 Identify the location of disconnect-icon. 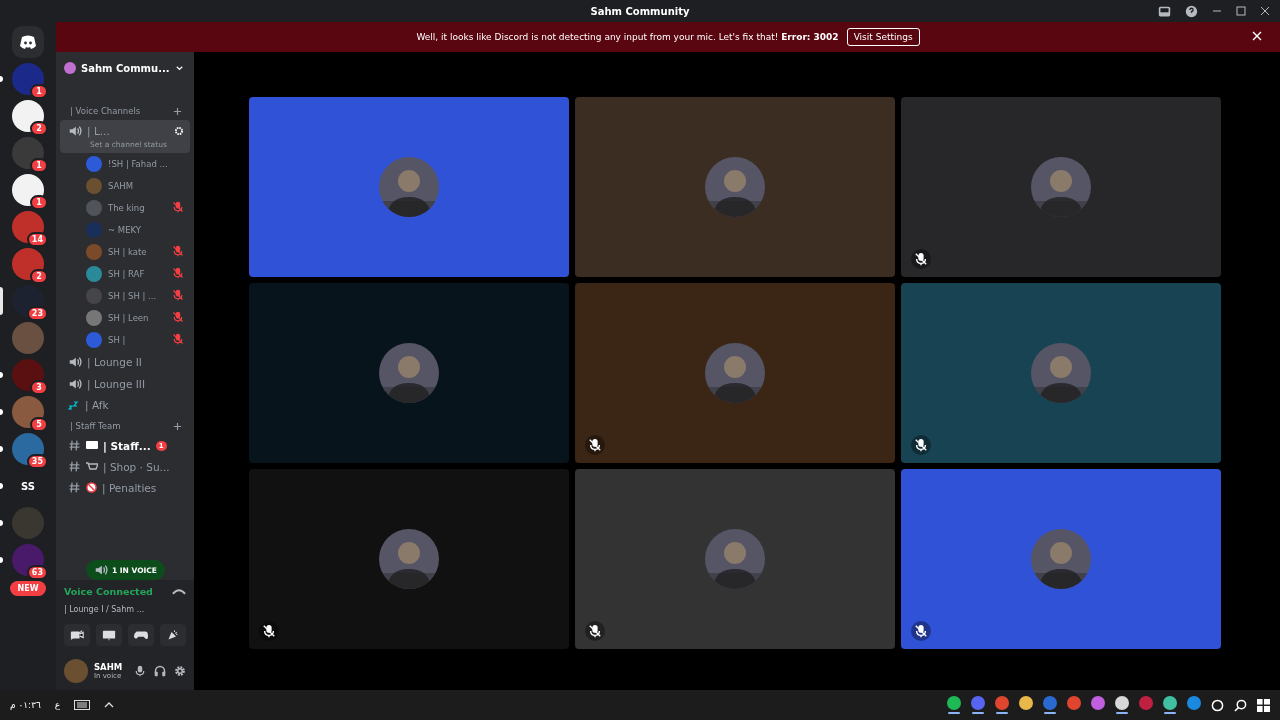
(179, 591).